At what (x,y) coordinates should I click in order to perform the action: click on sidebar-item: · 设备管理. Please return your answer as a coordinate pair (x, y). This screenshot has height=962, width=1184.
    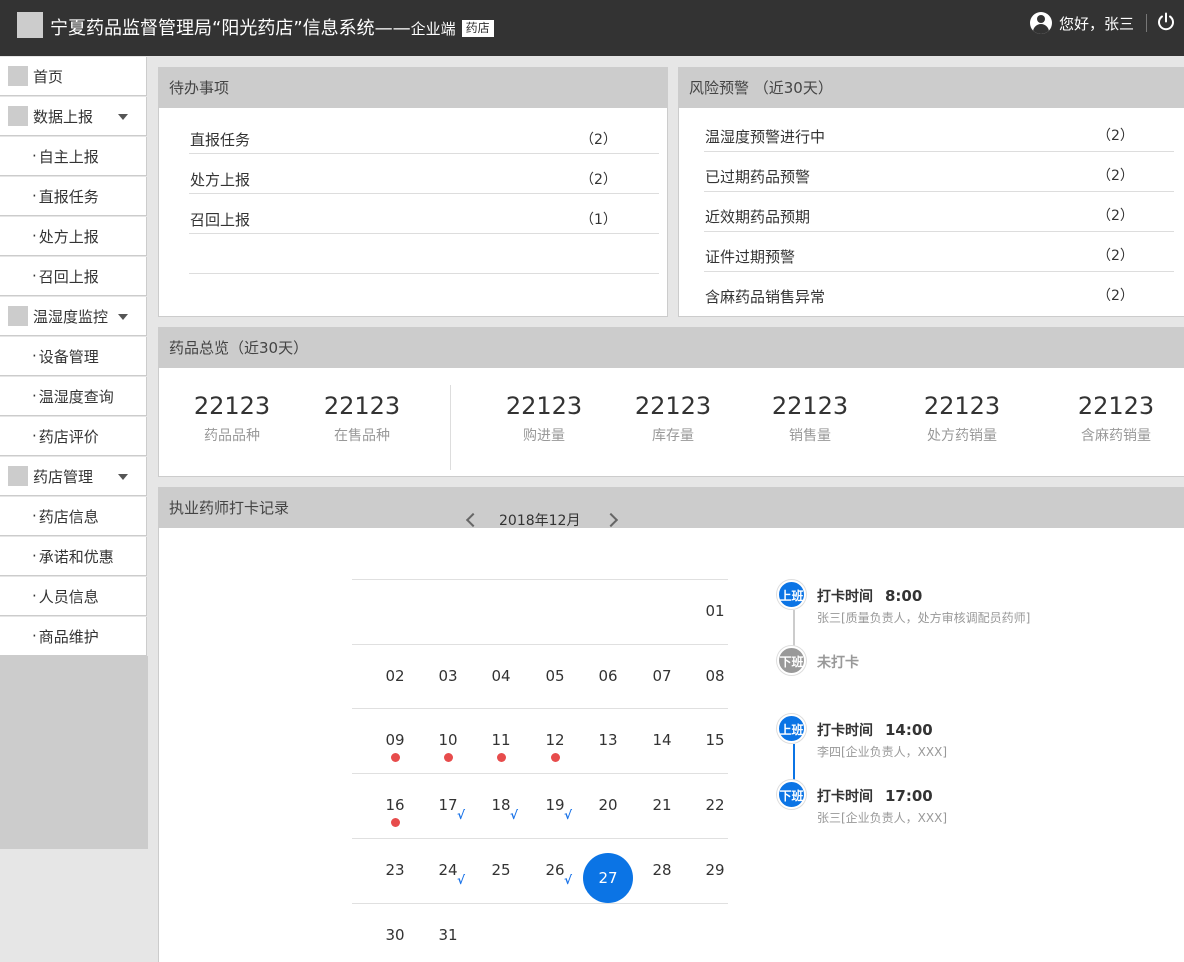
    Looking at the image, I should click on (73, 356).